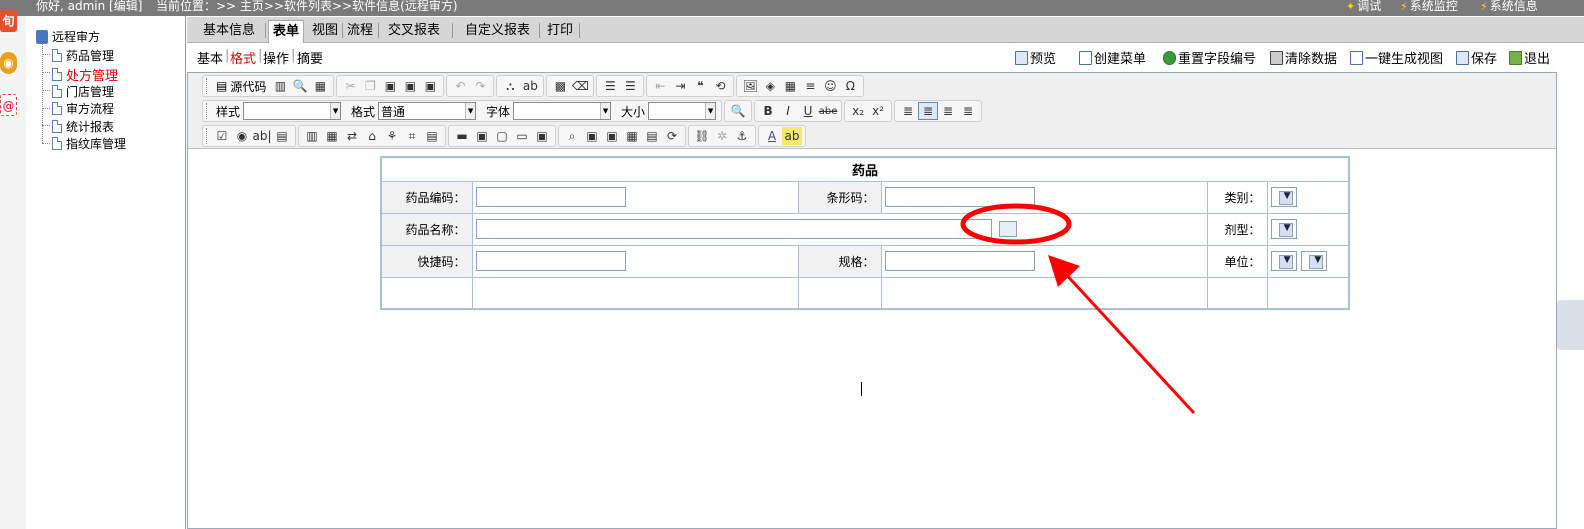  I want to click on tab-print: 打印, so click(560, 31).